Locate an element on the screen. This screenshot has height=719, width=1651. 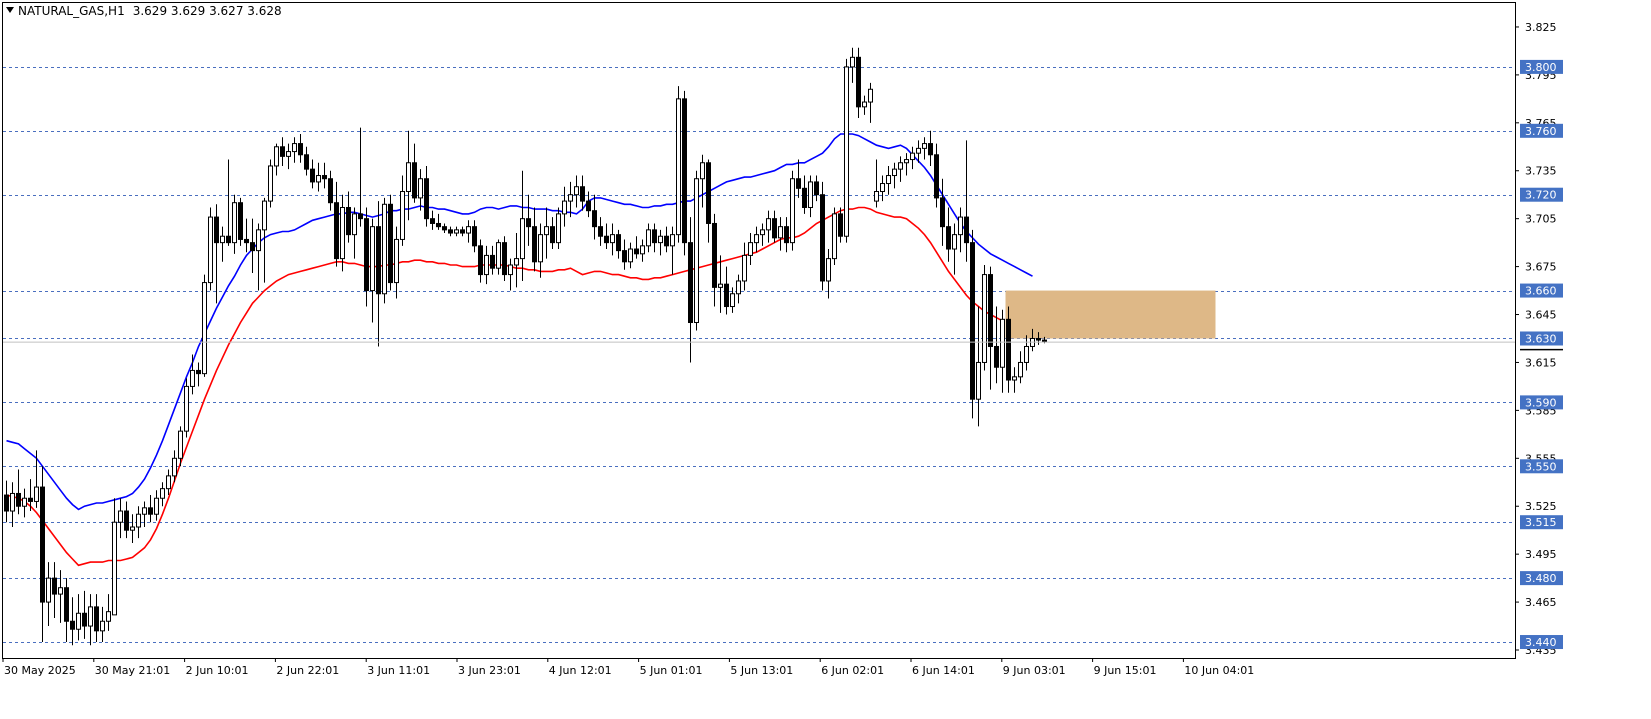
y-tick-label: 3.705 is located at coordinates (1541, 219).